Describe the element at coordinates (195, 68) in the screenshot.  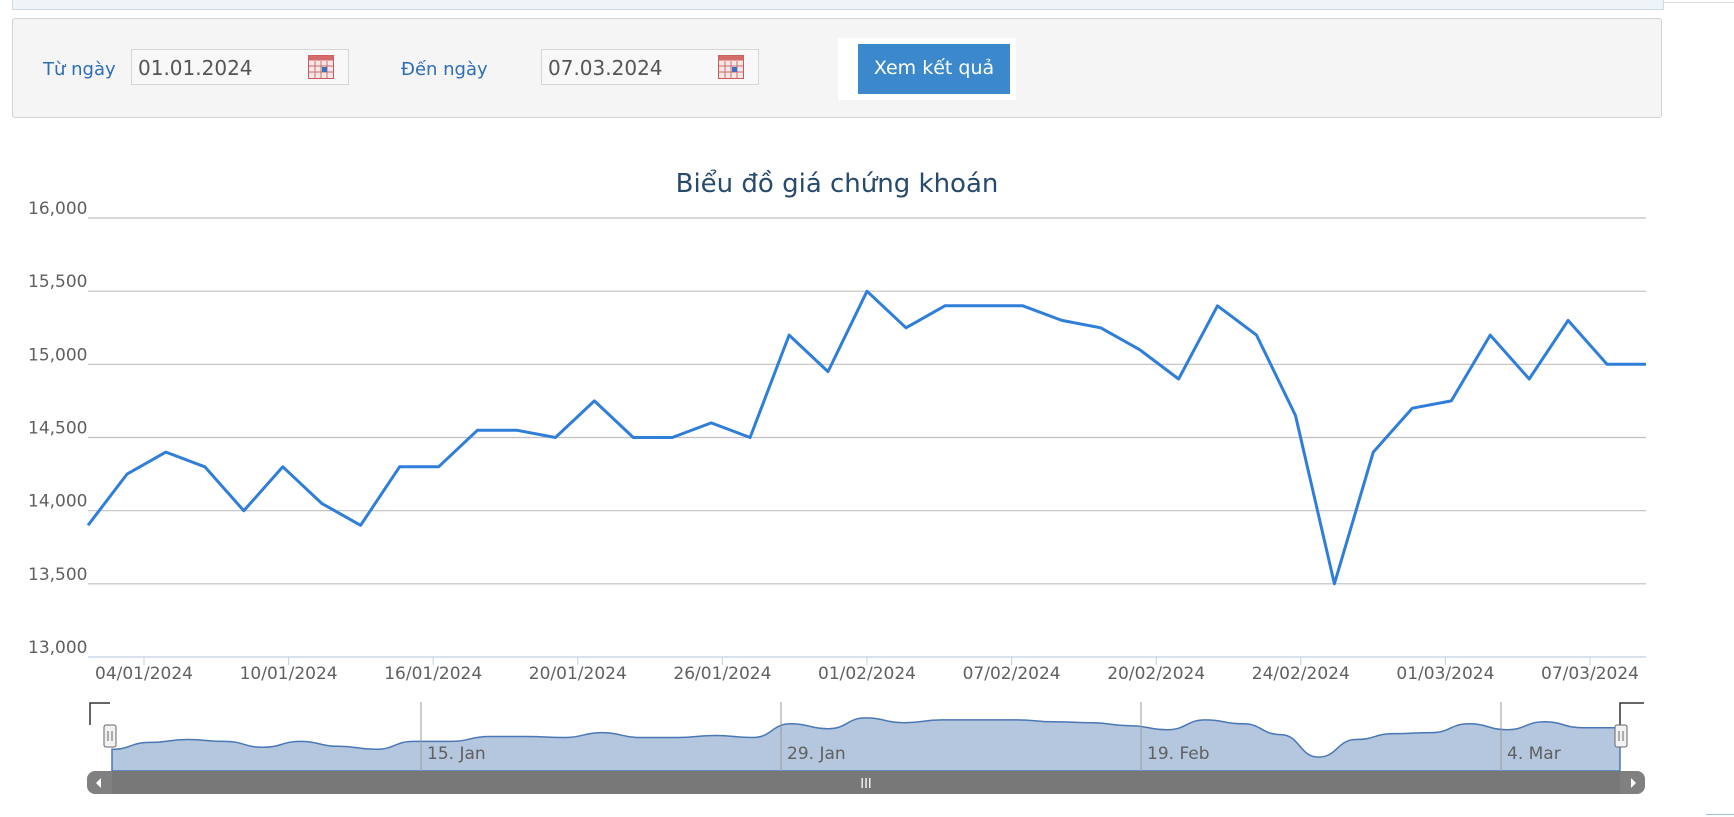
I see `from-date-value: 01.01.2024` at that location.